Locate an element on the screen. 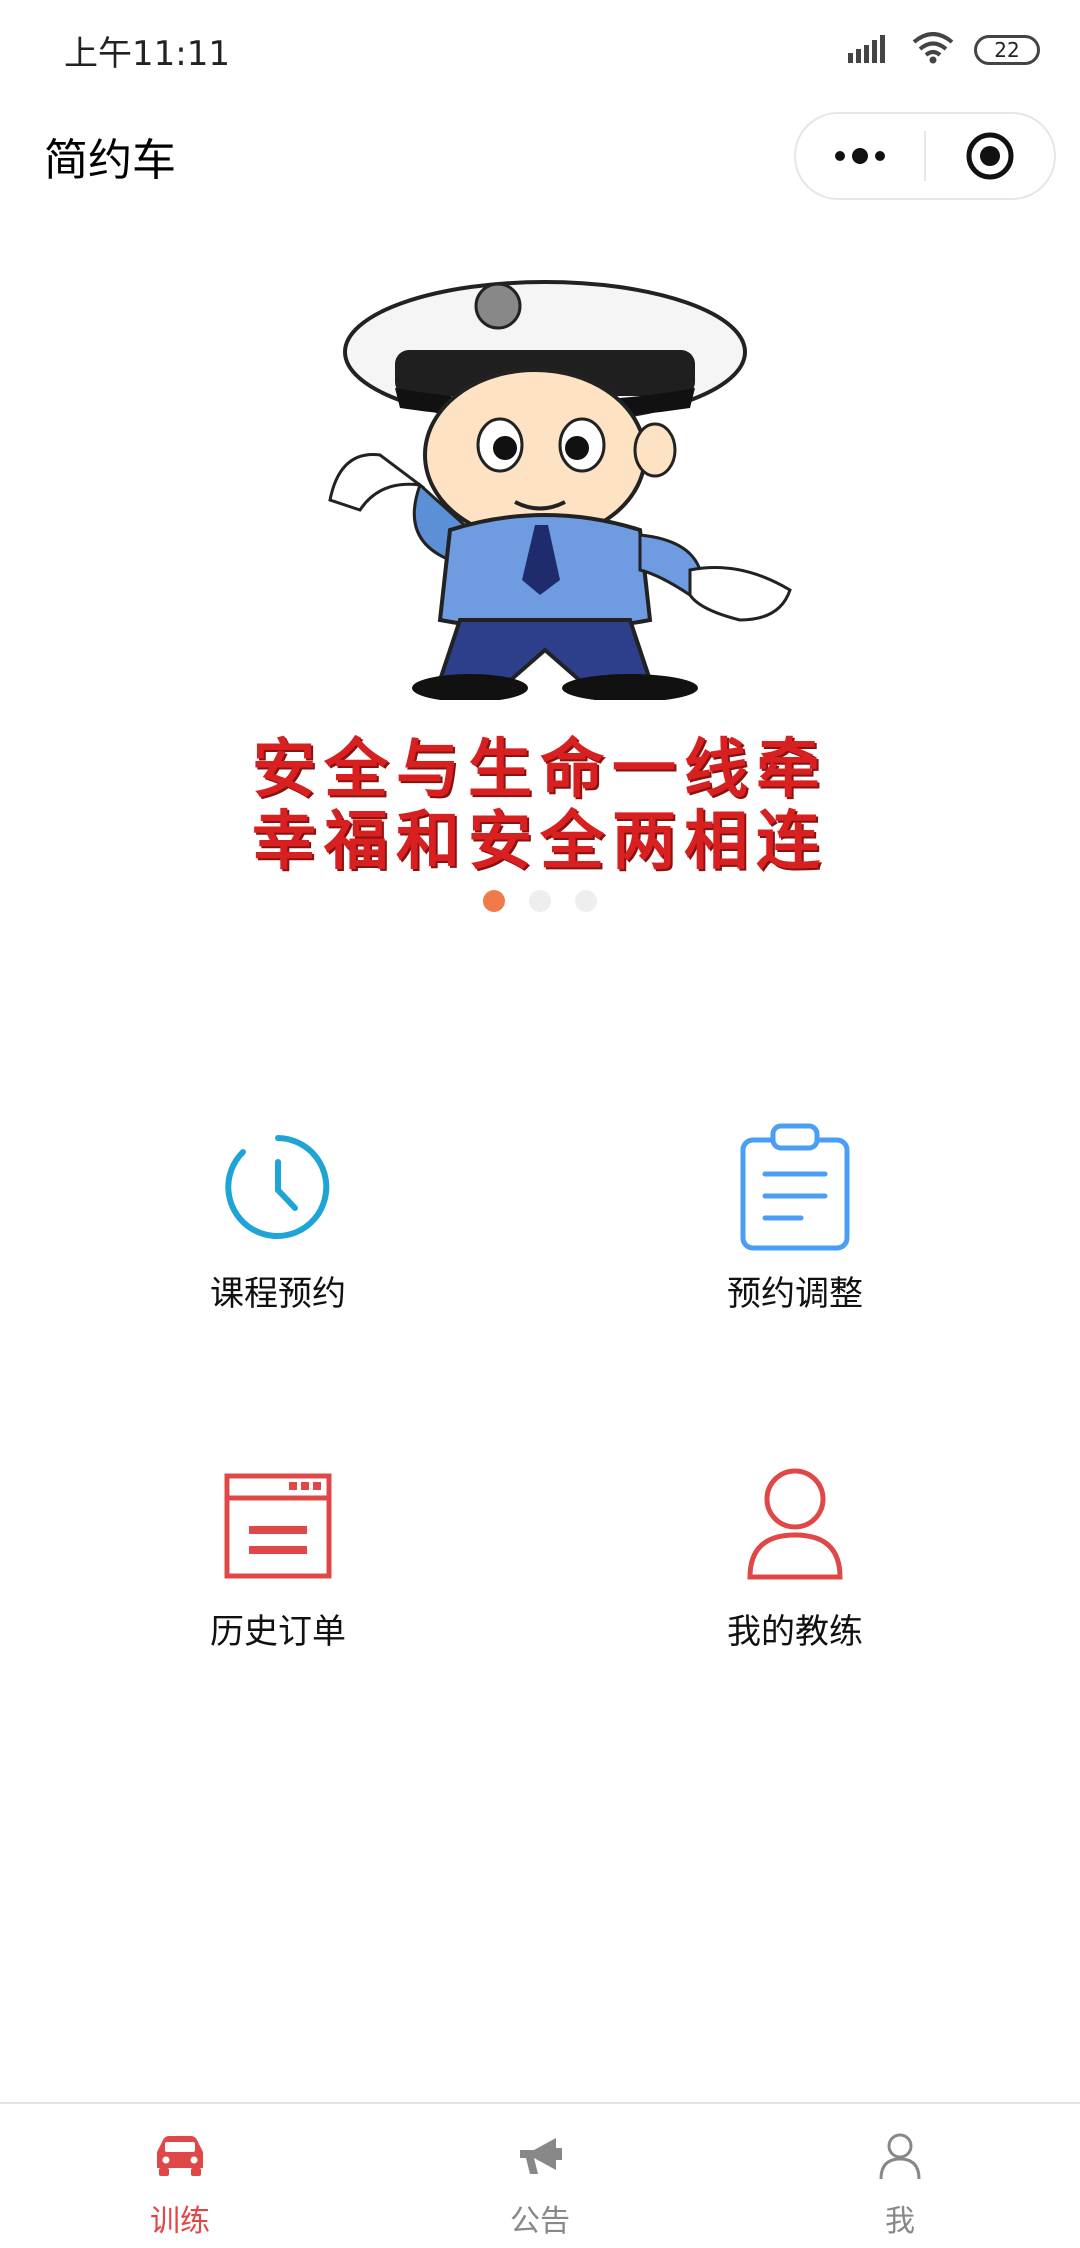  course-booking-button: 课程预约 is located at coordinates (278, 1232).